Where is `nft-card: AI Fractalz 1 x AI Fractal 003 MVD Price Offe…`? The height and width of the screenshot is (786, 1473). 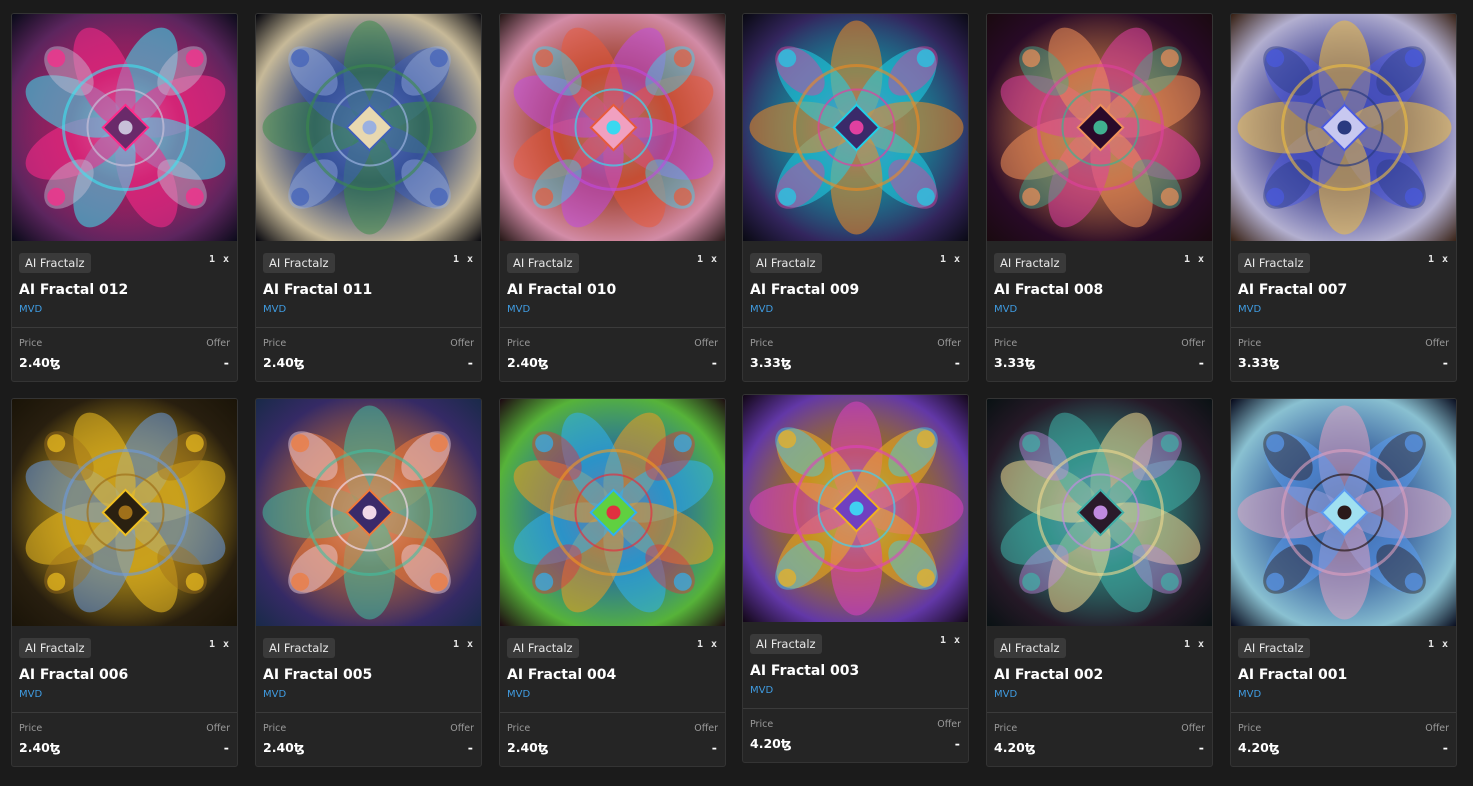 nft-card: AI Fractalz 1 x AI Fractal 003 MVD Price Offe… is located at coordinates (855, 578).